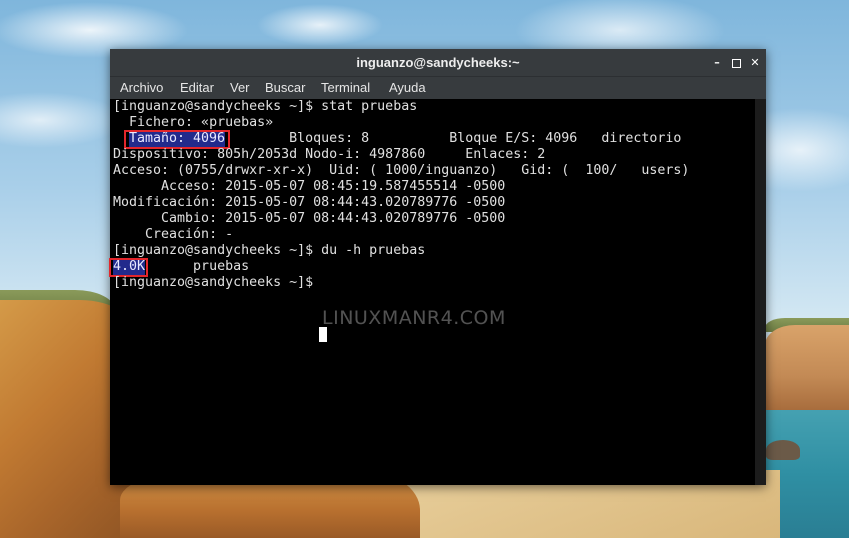  What do you see at coordinates (265, 106) in the screenshot?
I see `terminal-line: [inguanzo@sandycheeks ~]$ stat pruebas` at bounding box center [265, 106].